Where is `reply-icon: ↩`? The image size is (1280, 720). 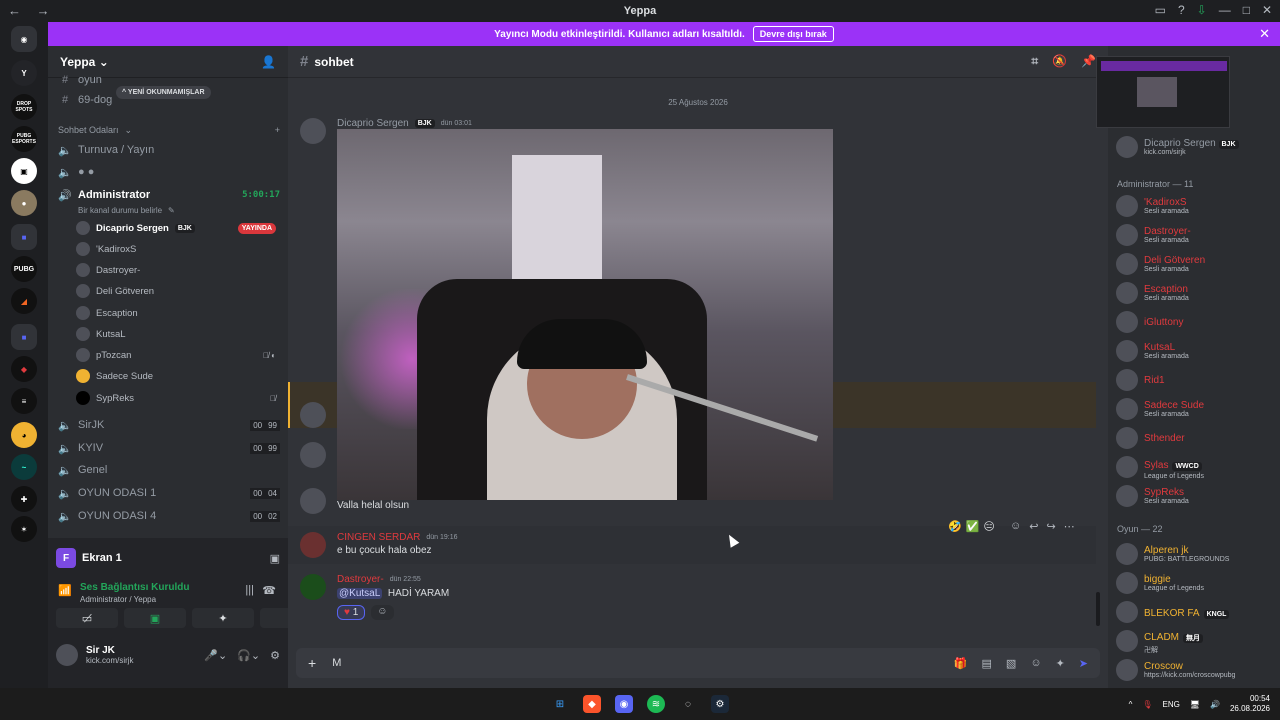 reply-icon: ↩ is located at coordinates (1033, 526).